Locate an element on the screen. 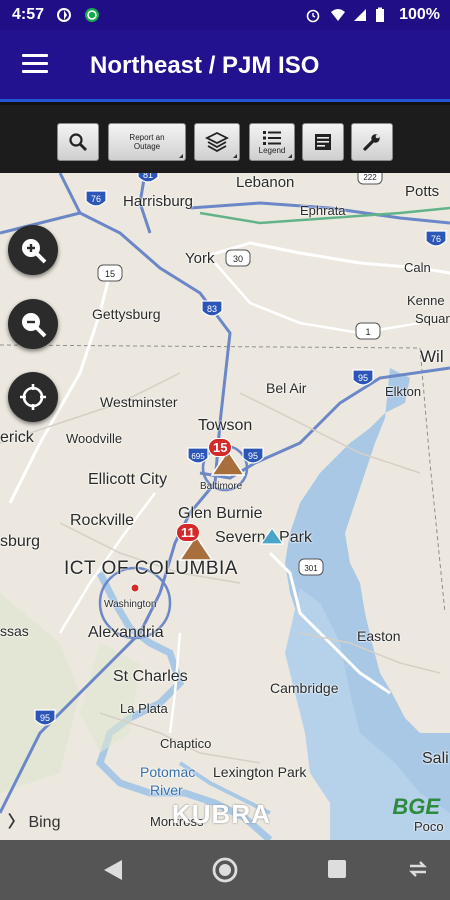  place-gettysburg: Gettysburg is located at coordinates (126, 314).